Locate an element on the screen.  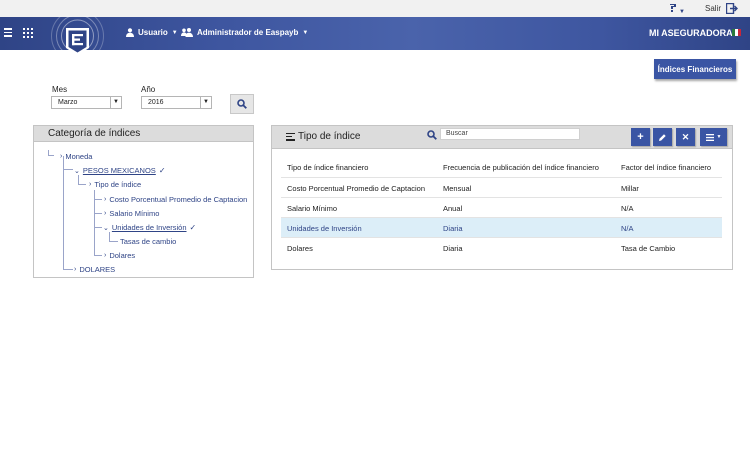
tree-node-dolares-indice: › Dolares is located at coordinates (119, 255).